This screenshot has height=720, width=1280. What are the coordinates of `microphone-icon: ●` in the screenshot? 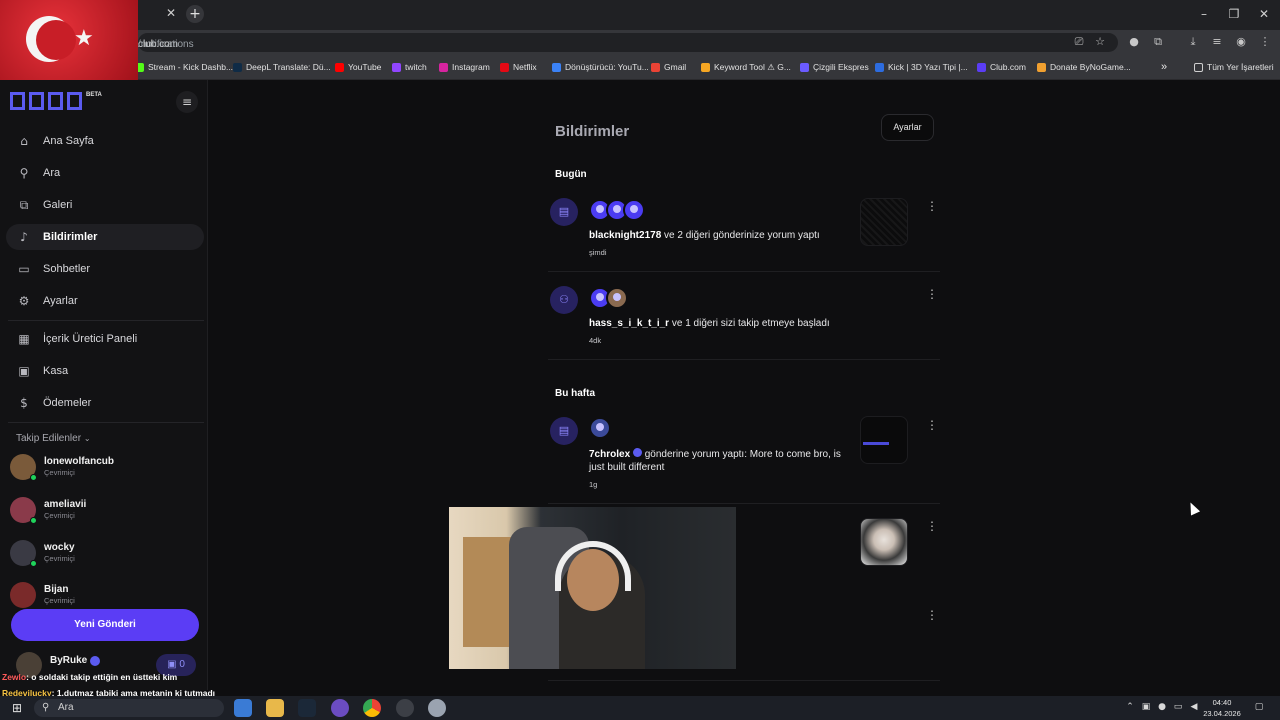 It's located at (1162, 707).